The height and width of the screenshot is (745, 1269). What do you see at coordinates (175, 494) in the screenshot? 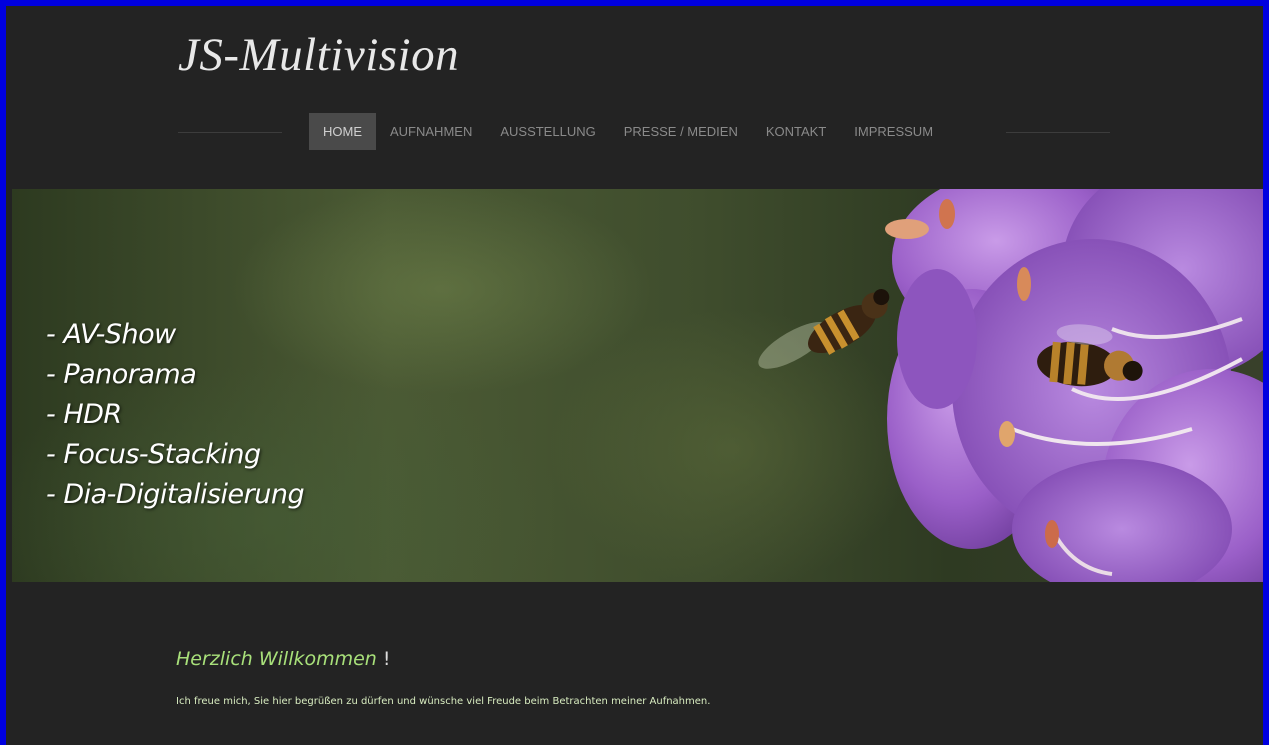
I see `hero-line-dia-digitalisierung: - Dia-Digitalisierung` at bounding box center [175, 494].